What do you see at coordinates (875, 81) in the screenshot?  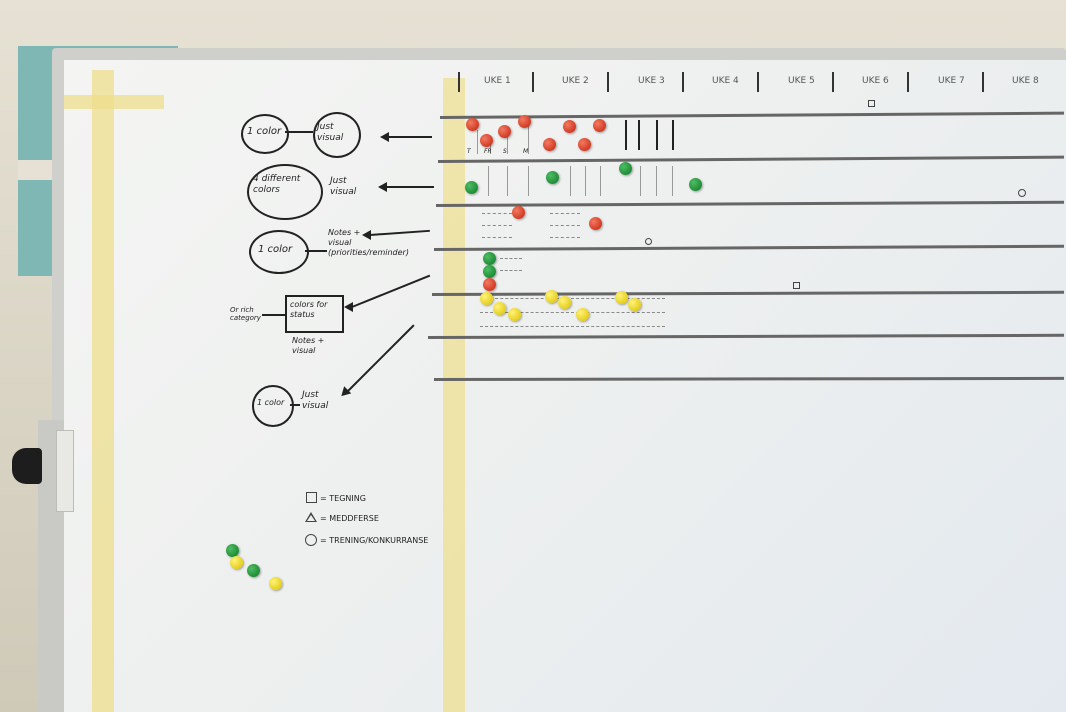 I see `week-label-6: UKE 6` at bounding box center [875, 81].